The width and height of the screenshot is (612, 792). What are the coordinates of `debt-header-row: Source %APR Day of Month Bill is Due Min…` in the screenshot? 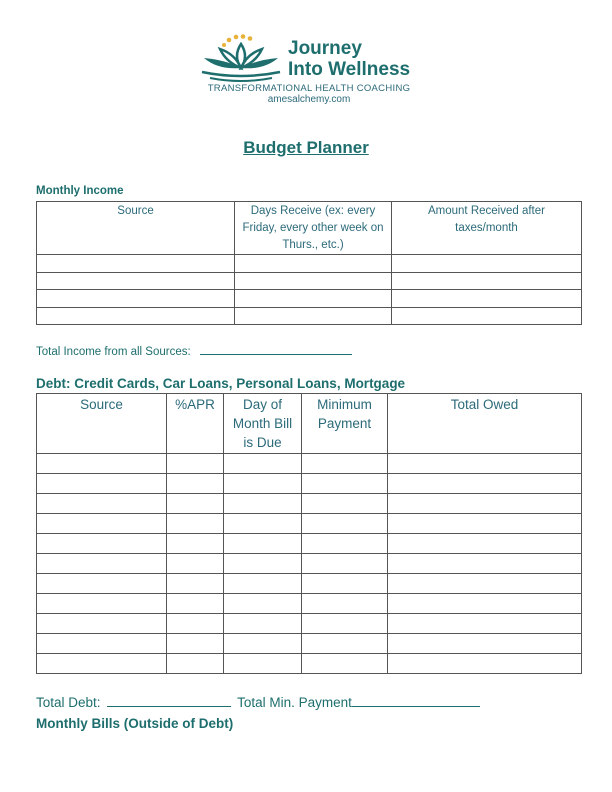 It's located at (309, 423).